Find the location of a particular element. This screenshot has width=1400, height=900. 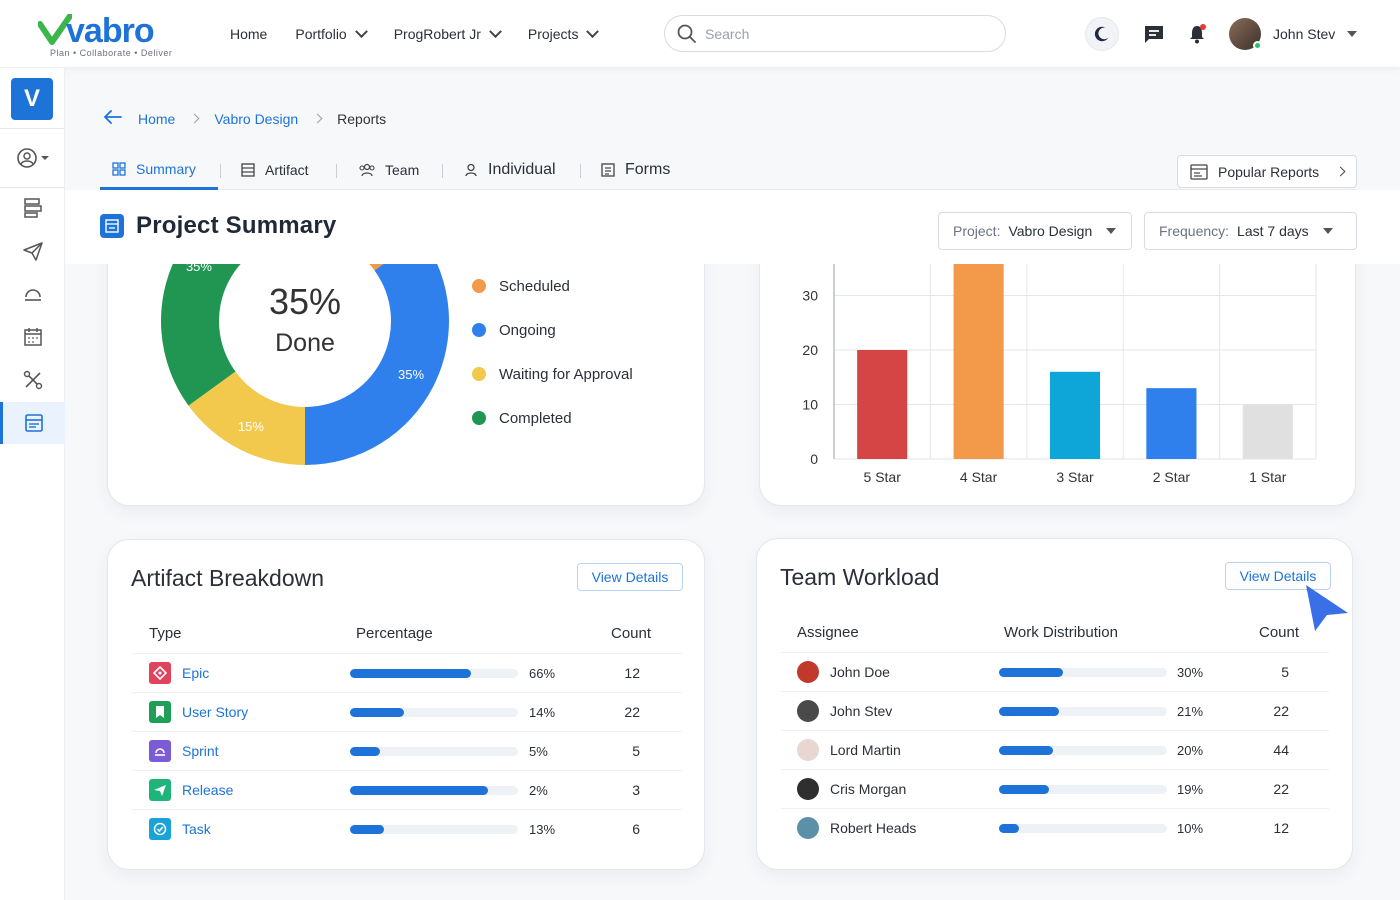

count-value: 12 is located at coordinates (1281, 828).